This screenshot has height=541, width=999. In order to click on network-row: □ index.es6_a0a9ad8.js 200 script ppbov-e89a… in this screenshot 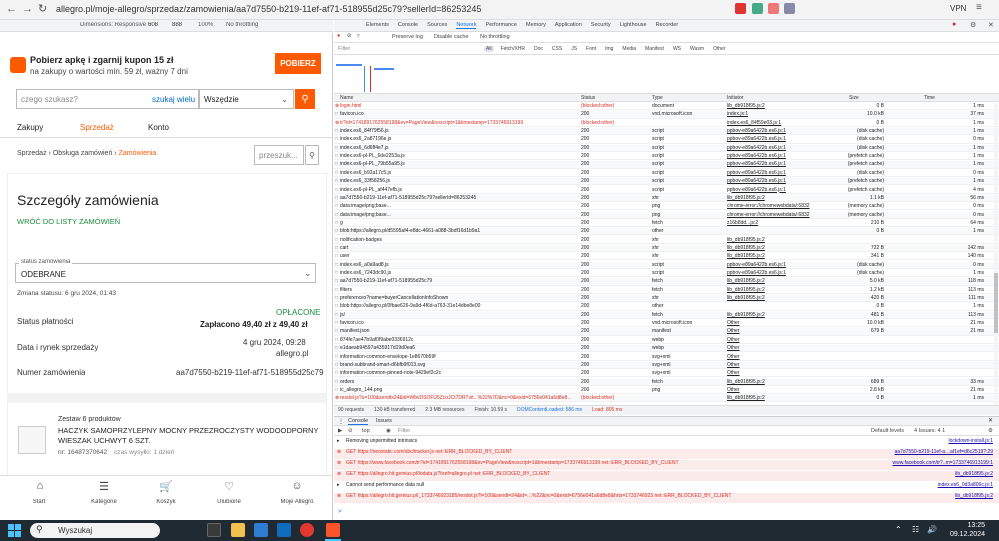, I will do `click(666, 265)`.